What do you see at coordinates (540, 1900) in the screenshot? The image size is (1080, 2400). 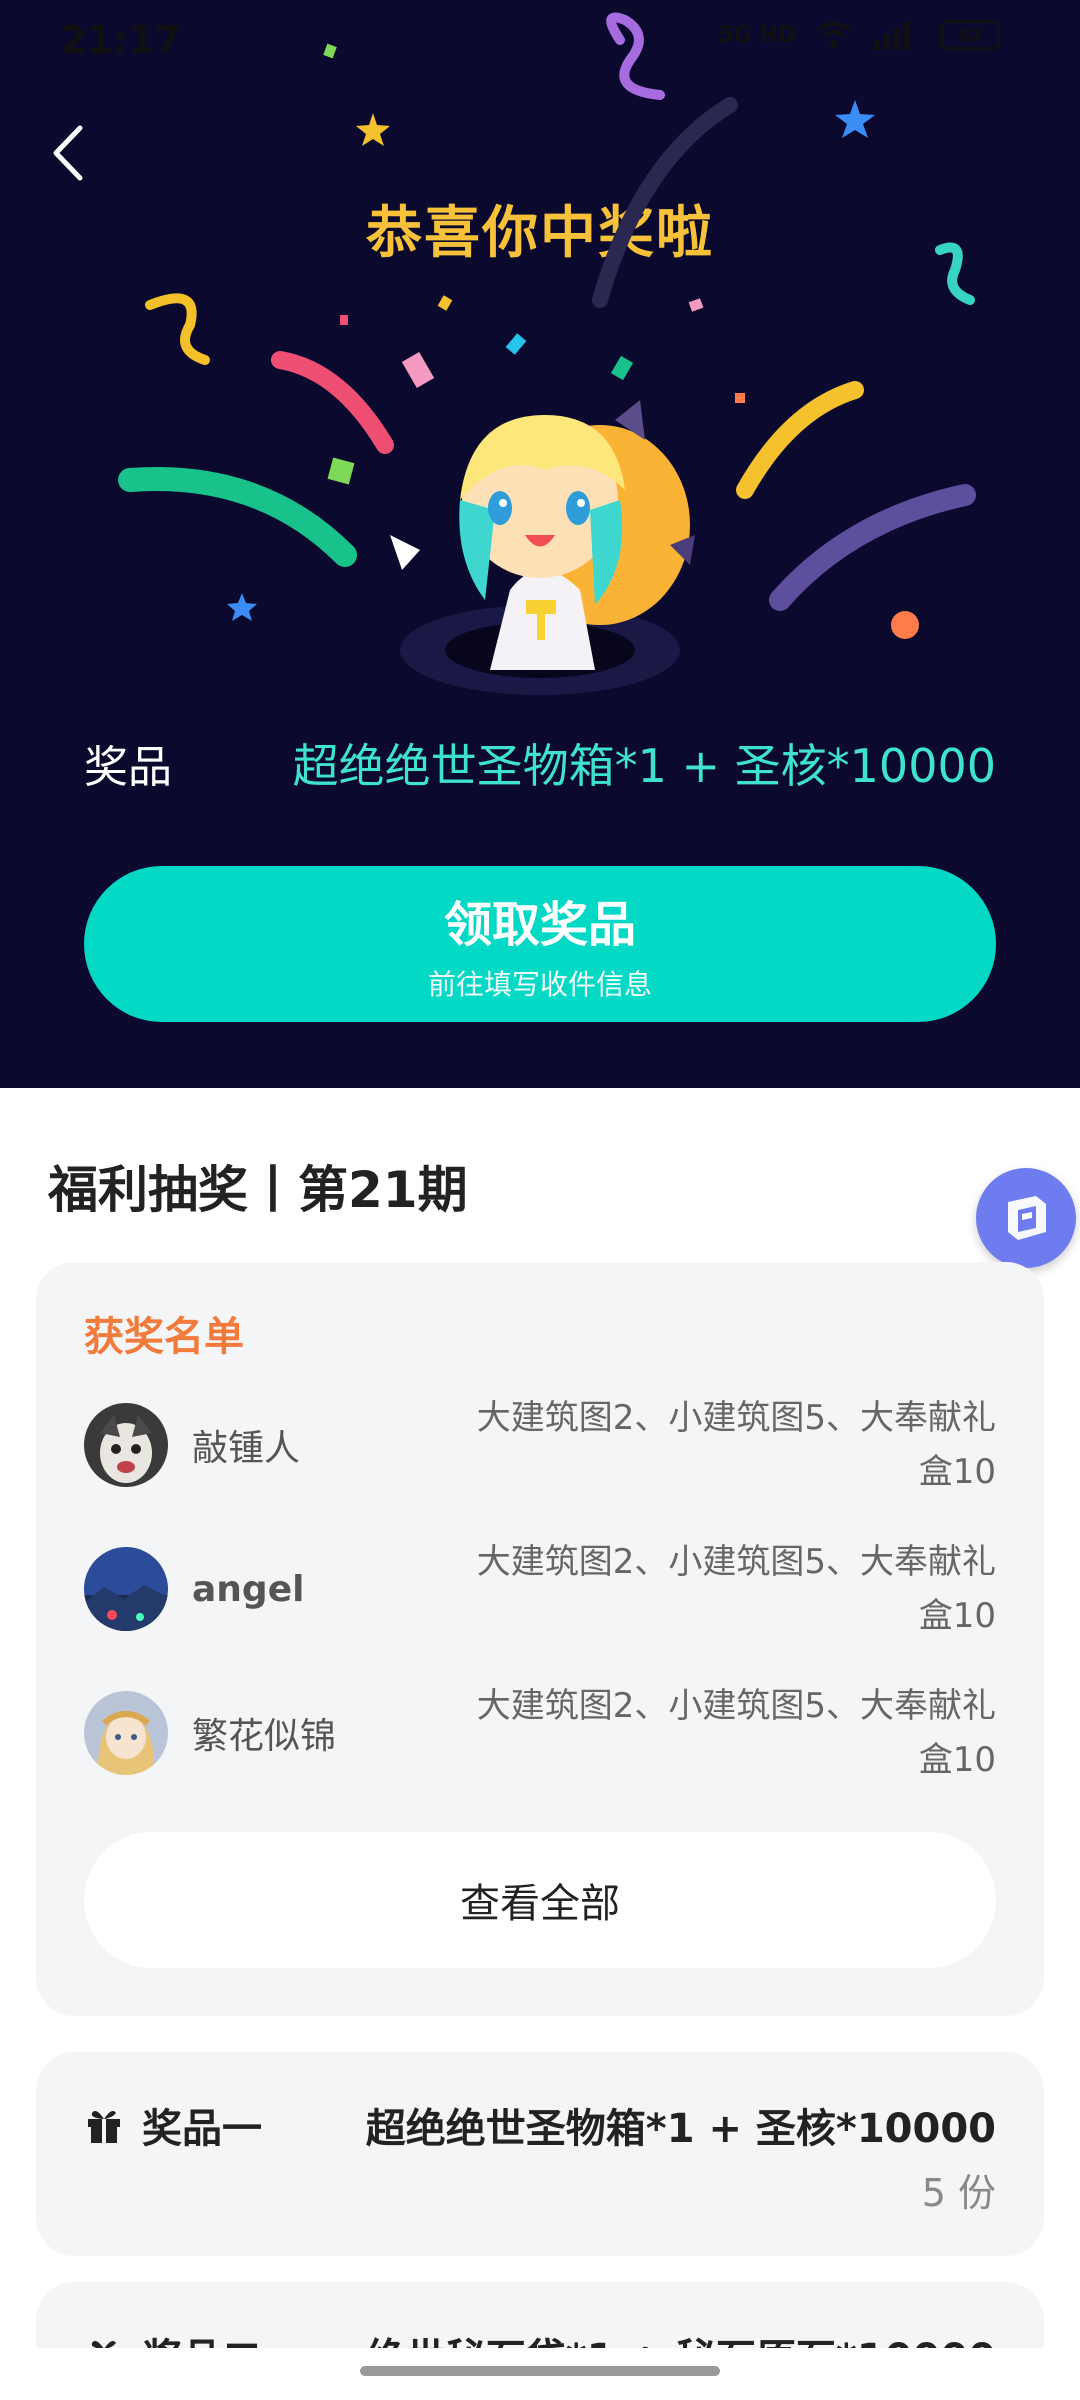 I see `view-all-button: 查看全部` at bounding box center [540, 1900].